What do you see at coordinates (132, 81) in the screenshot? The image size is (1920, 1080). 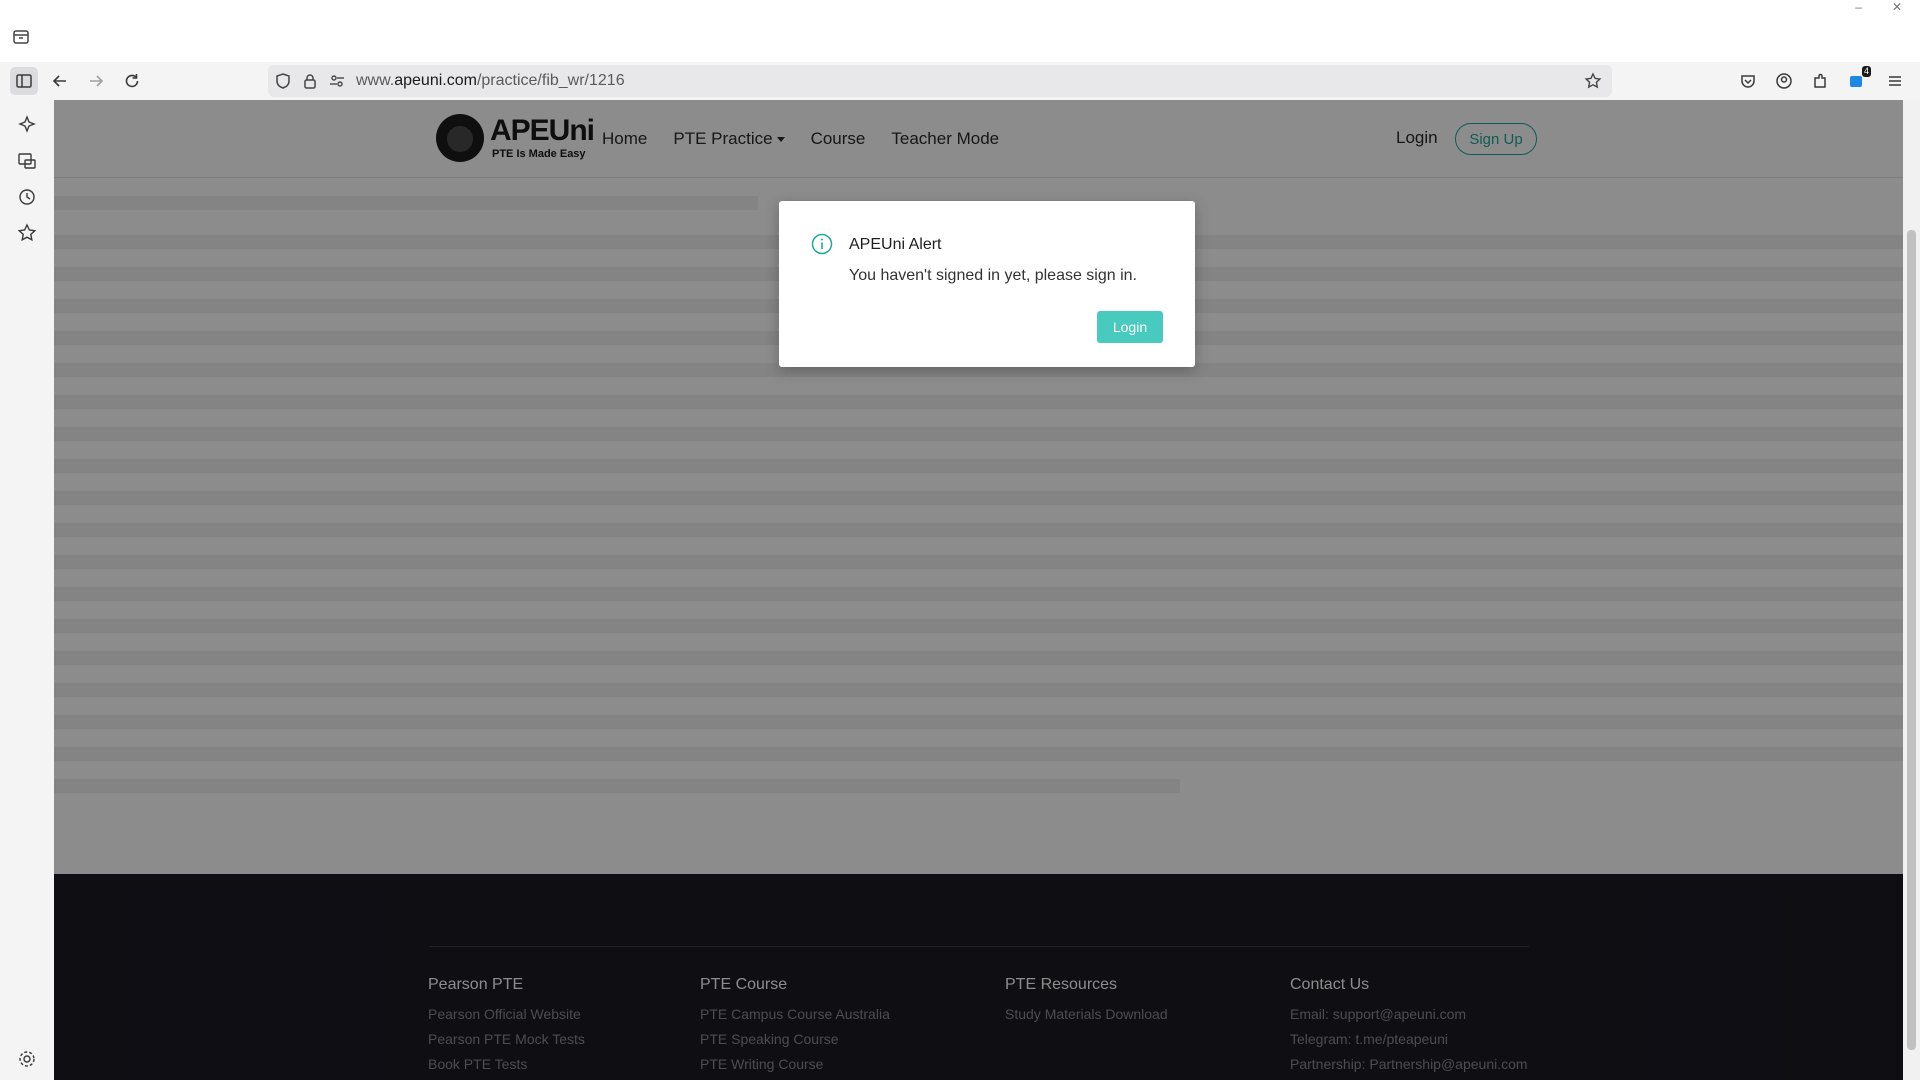 I see `reload-icon` at bounding box center [132, 81].